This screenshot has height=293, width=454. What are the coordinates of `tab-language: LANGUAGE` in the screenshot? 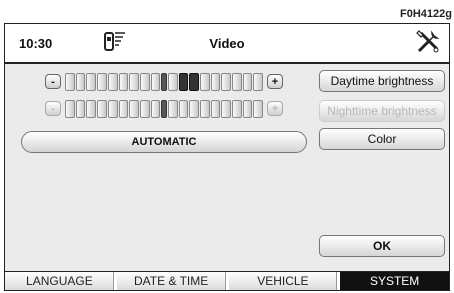 It's located at (61, 281).